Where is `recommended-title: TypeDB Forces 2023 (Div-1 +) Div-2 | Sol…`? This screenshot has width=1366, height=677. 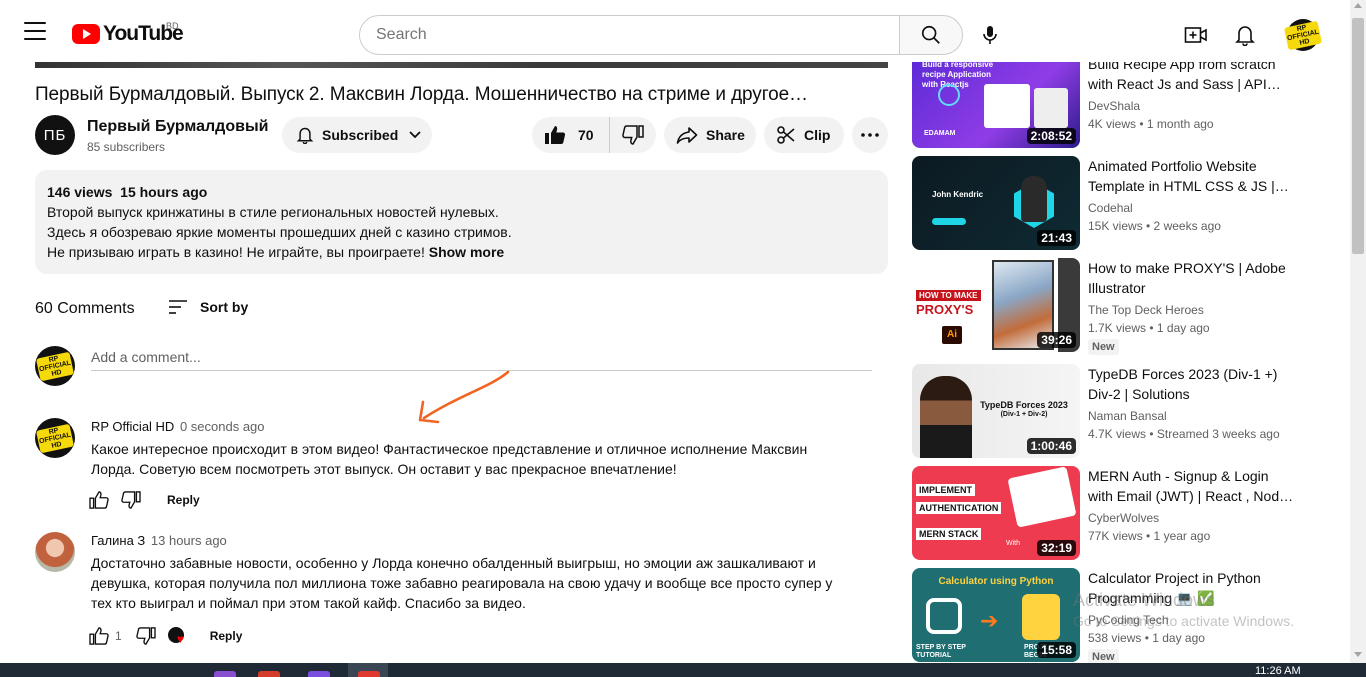 recommended-title: TypeDB Forces 2023 (Div-1 +) Div-2 | Sol… is located at coordinates (1193, 384).